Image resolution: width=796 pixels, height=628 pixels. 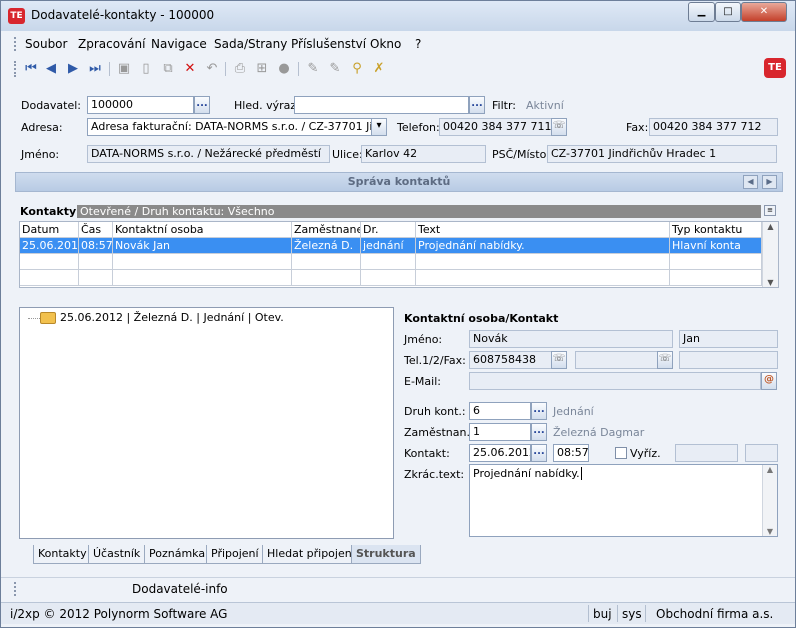 I want to click on column-header: Datum, so click(x=49, y=230).